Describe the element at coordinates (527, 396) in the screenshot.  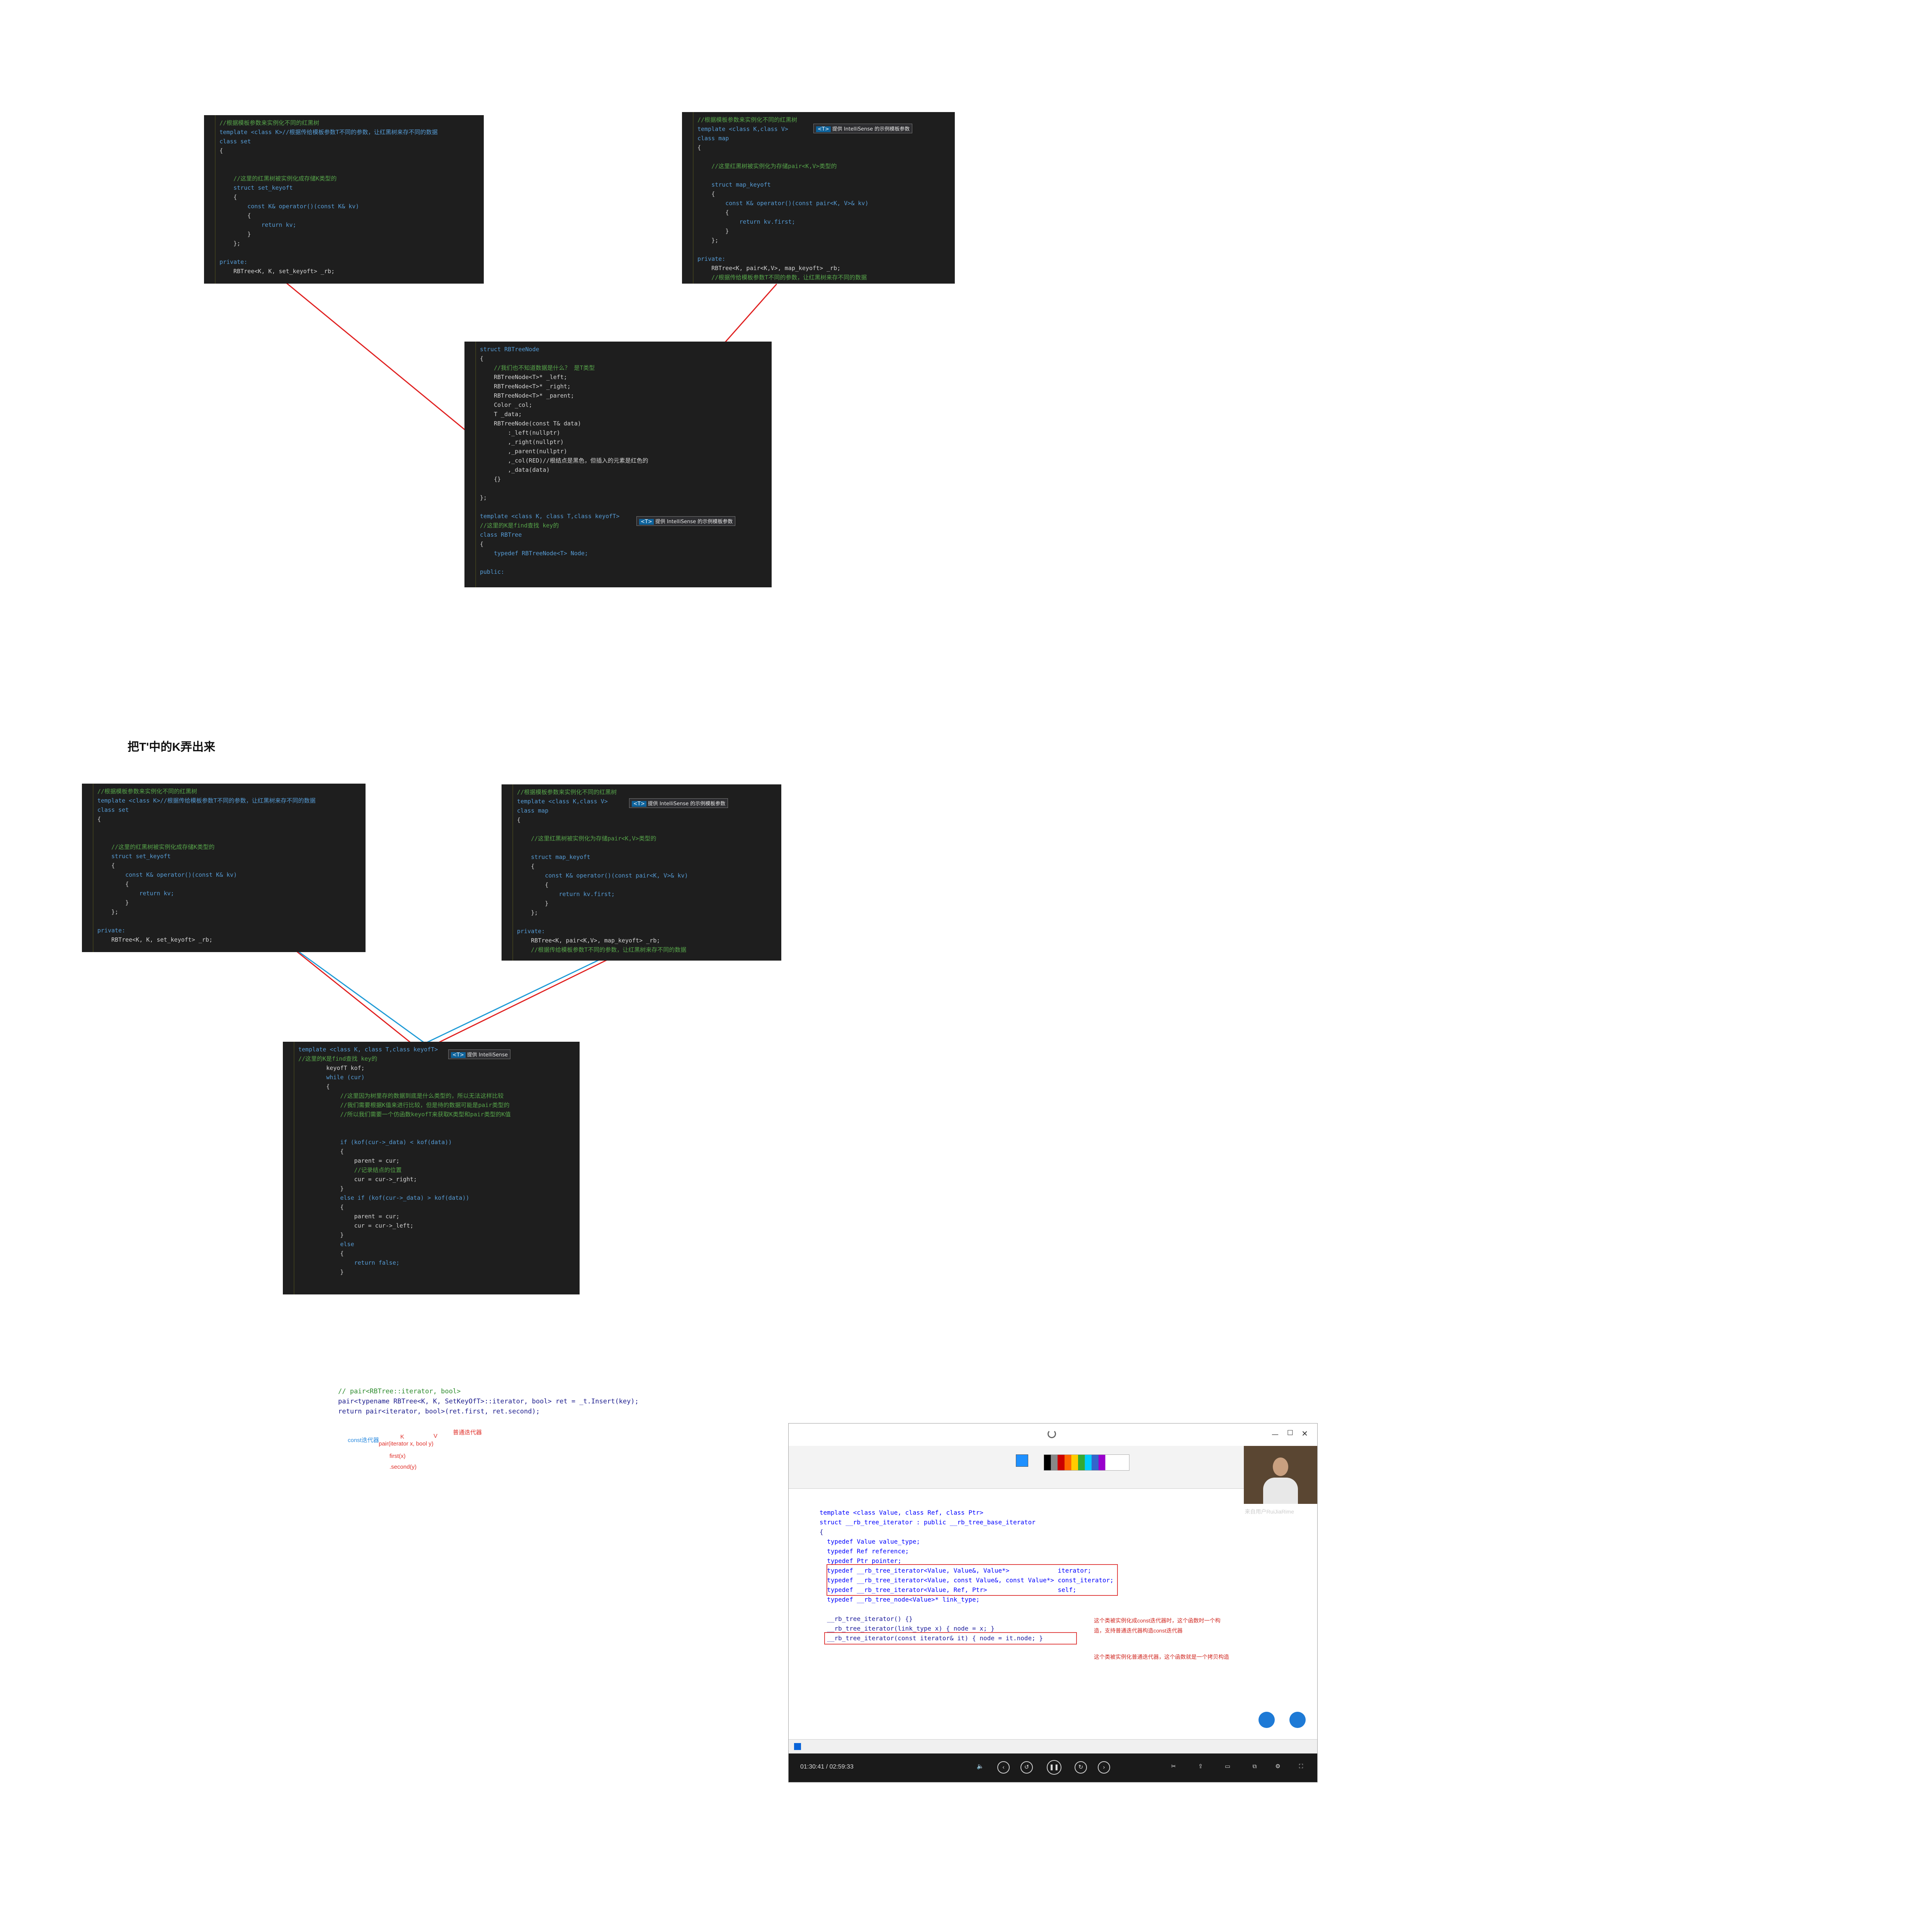
I see `code-line: RBTreeNode<T>* _parent;` at that location.